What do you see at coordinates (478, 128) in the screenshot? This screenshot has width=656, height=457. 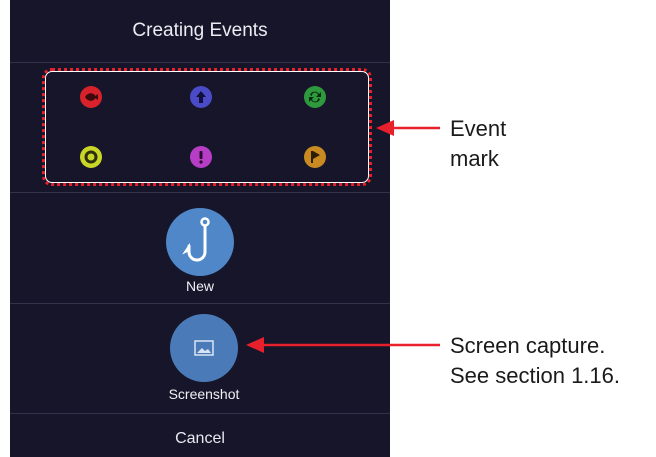 I see `callout-line: Event` at bounding box center [478, 128].